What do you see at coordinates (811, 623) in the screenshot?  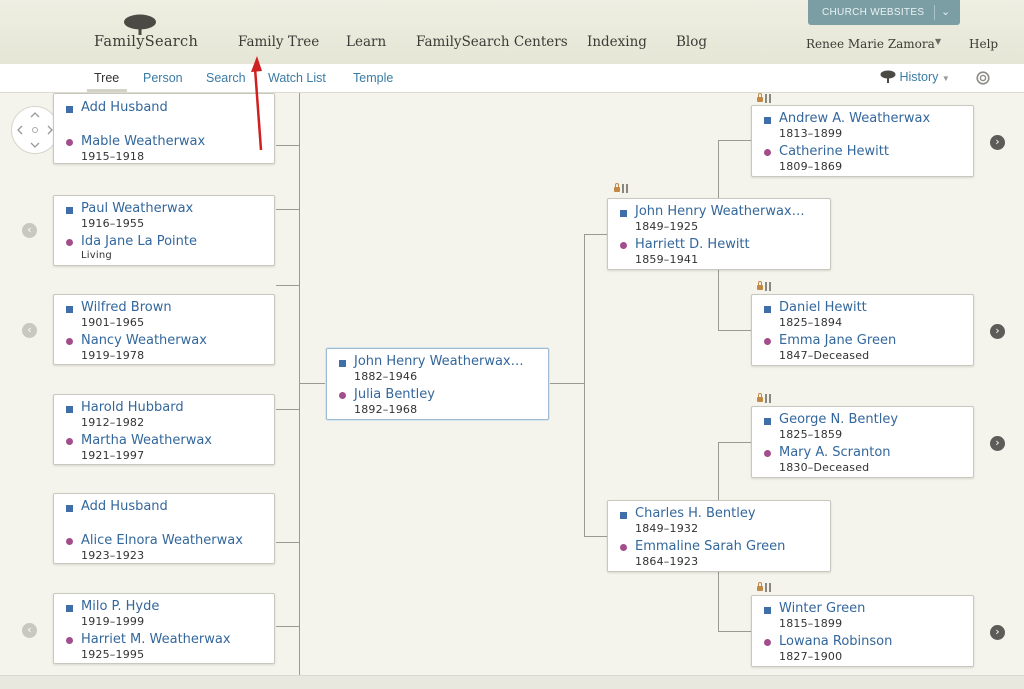 I see `lifespan: 1815–1899` at bounding box center [811, 623].